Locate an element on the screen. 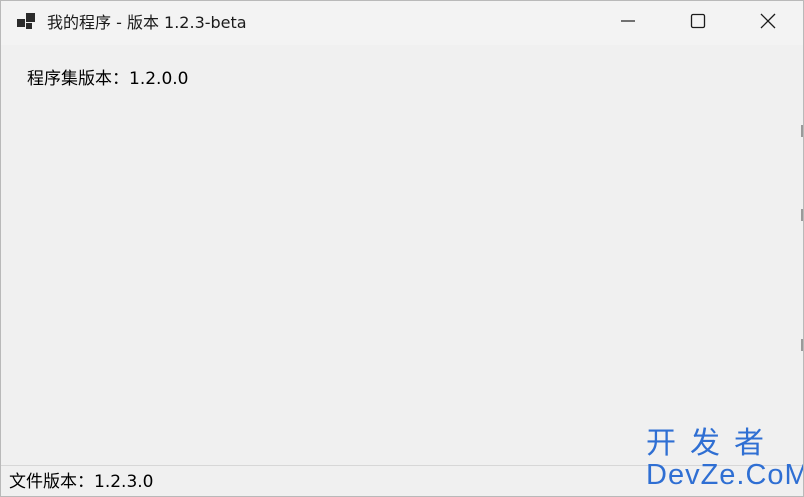 The height and width of the screenshot is (497, 804). watermark-line1: 开发者 is located at coordinates (712, 443).